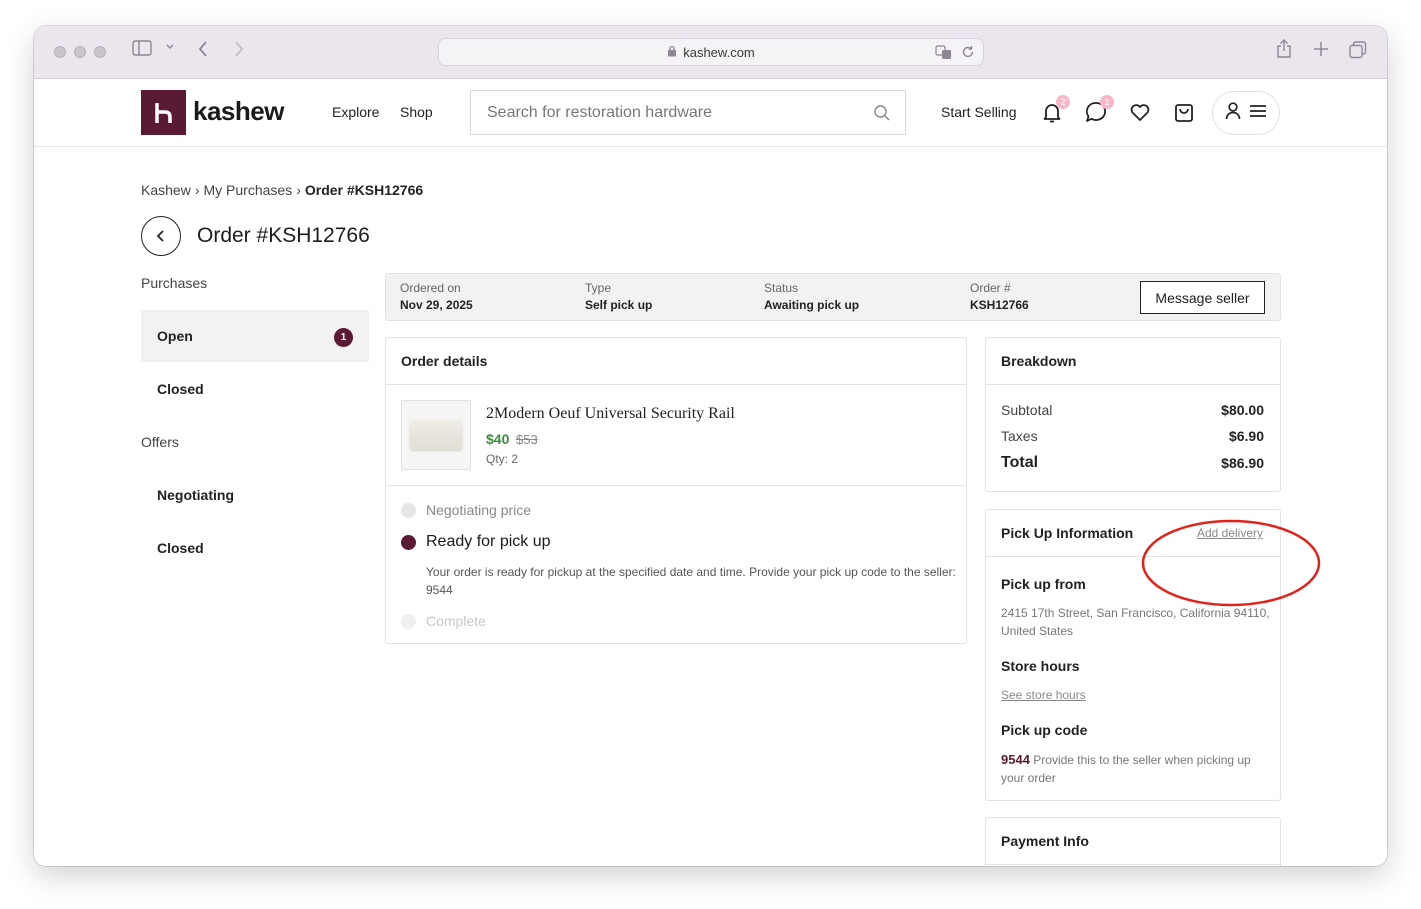 The image size is (1421, 909). Describe the element at coordinates (1358, 50) in the screenshot. I see `tab-overview-icon` at that location.